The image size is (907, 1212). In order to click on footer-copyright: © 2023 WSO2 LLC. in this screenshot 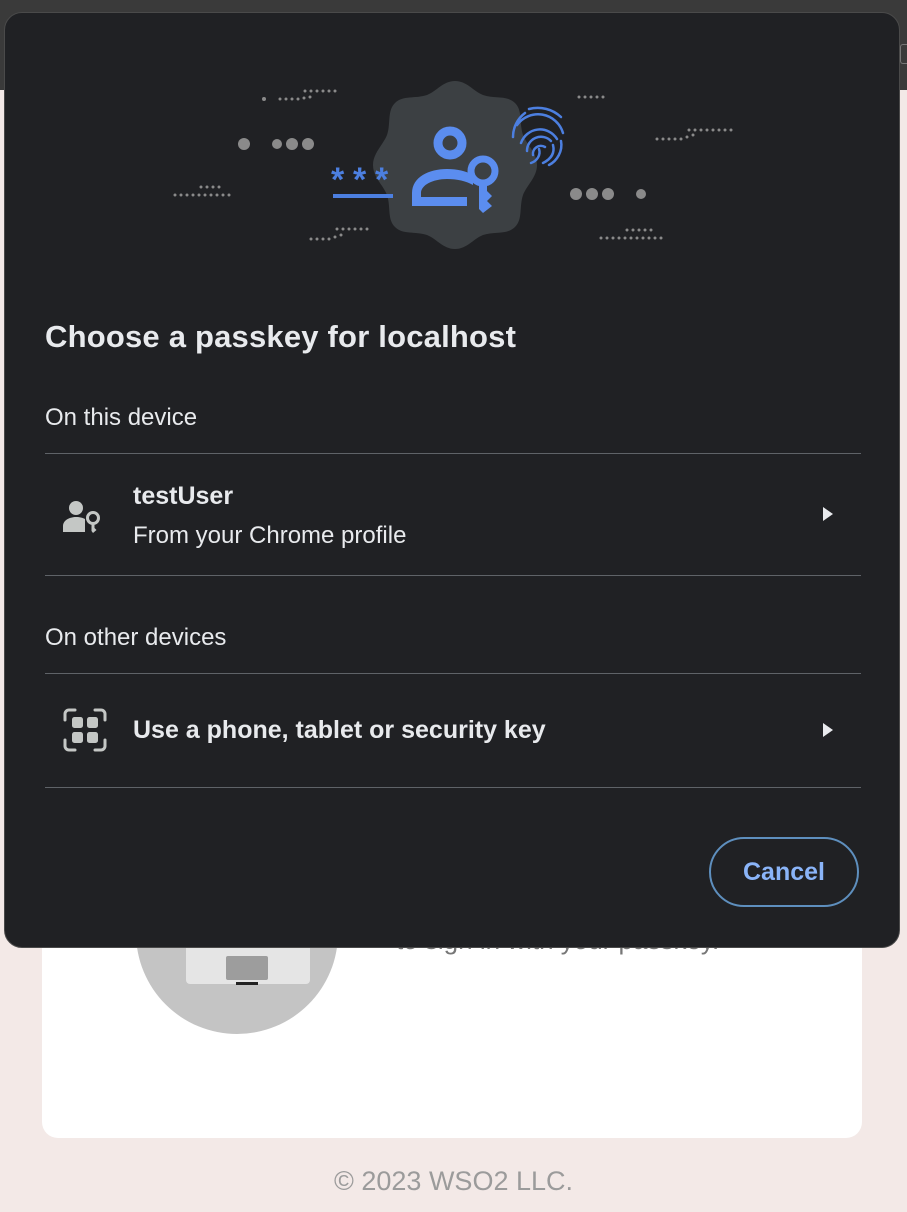, I will do `click(453, 1181)`.